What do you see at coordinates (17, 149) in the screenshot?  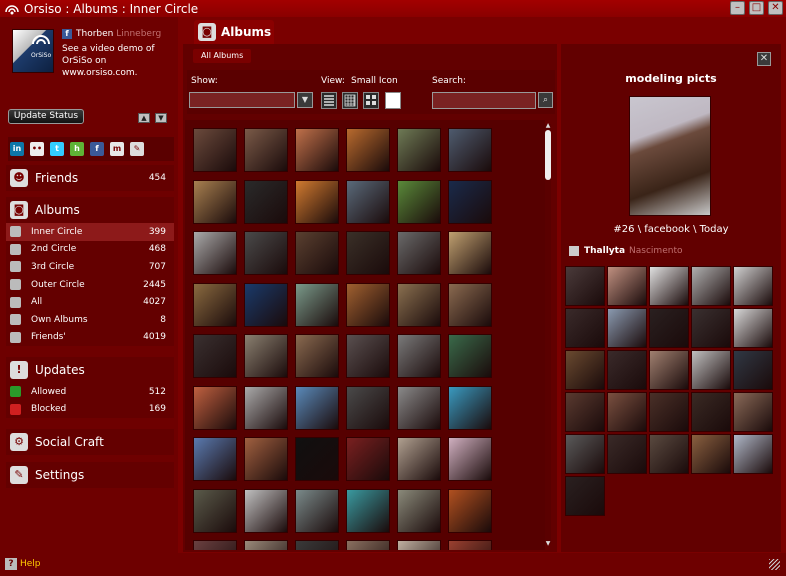 I see `linkedin-icon: in` at bounding box center [17, 149].